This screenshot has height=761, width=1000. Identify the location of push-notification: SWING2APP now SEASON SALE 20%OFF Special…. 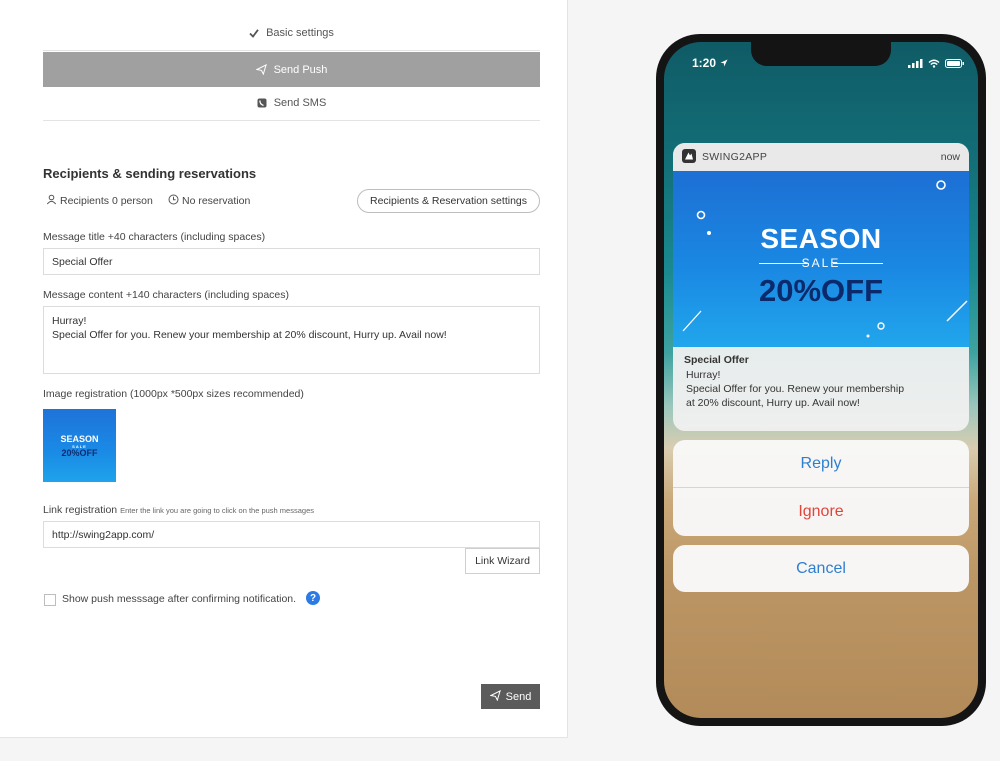
(821, 287).